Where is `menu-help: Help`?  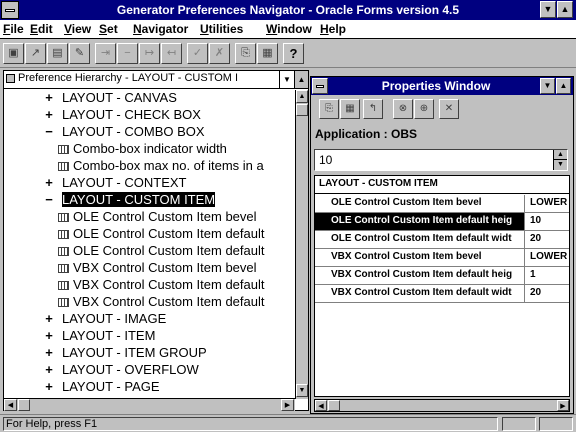 menu-help: Help is located at coordinates (333, 29).